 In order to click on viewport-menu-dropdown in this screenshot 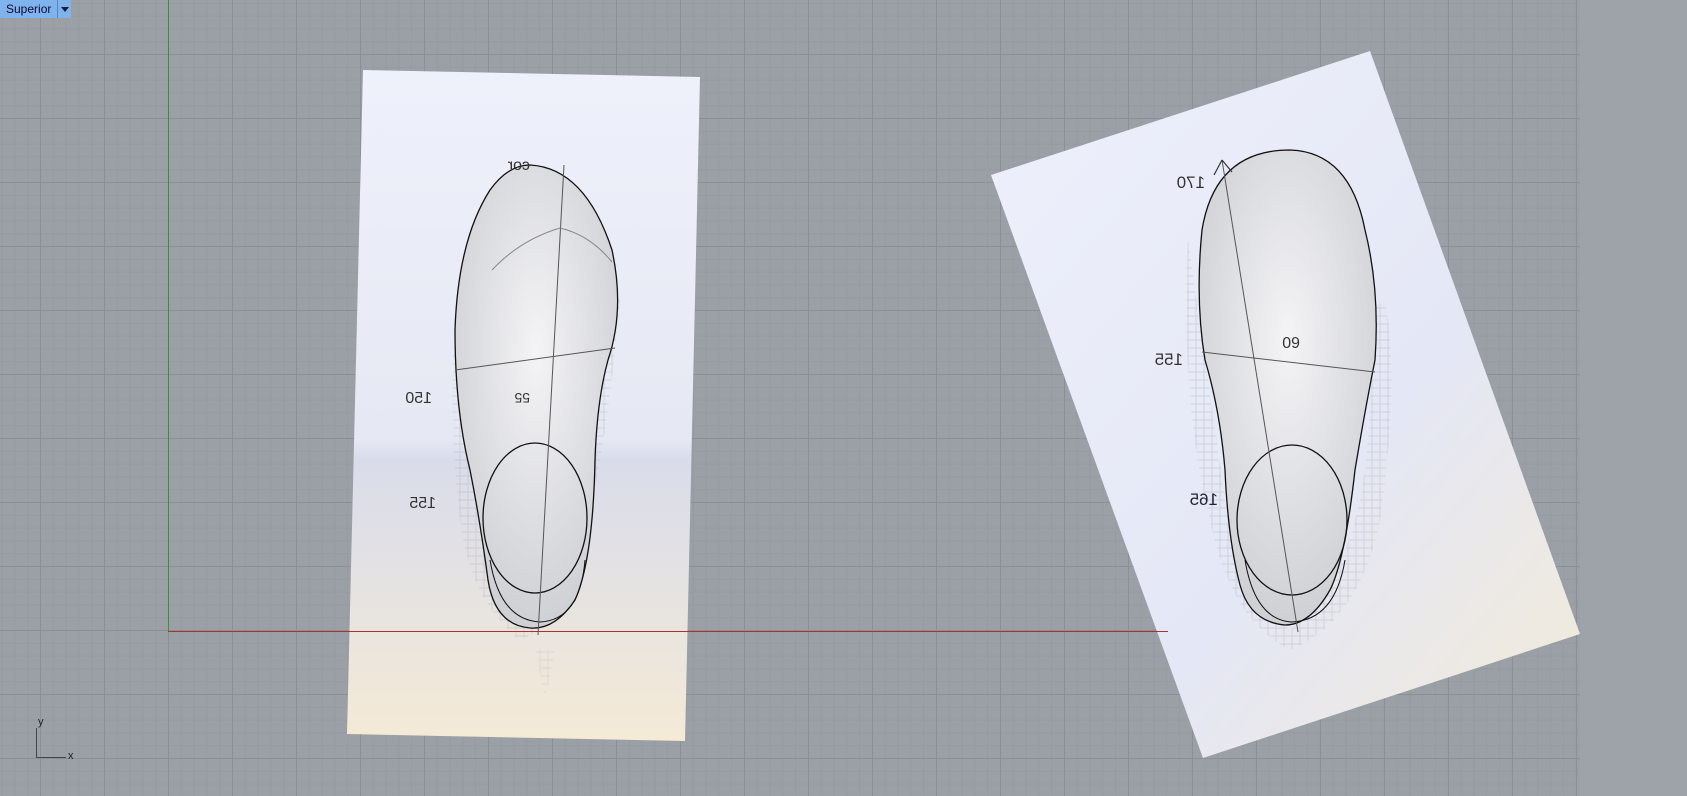, I will do `click(65, 9)`.